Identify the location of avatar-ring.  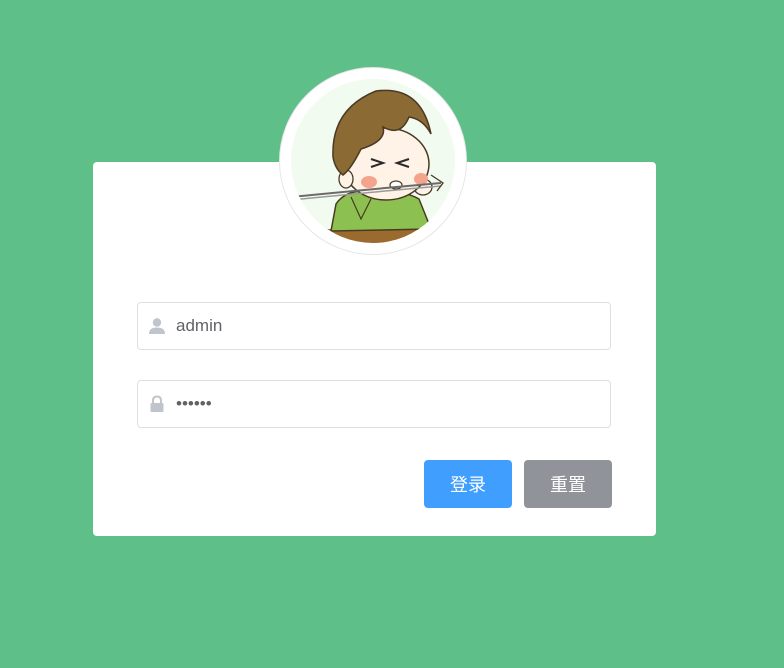
(373, 161).